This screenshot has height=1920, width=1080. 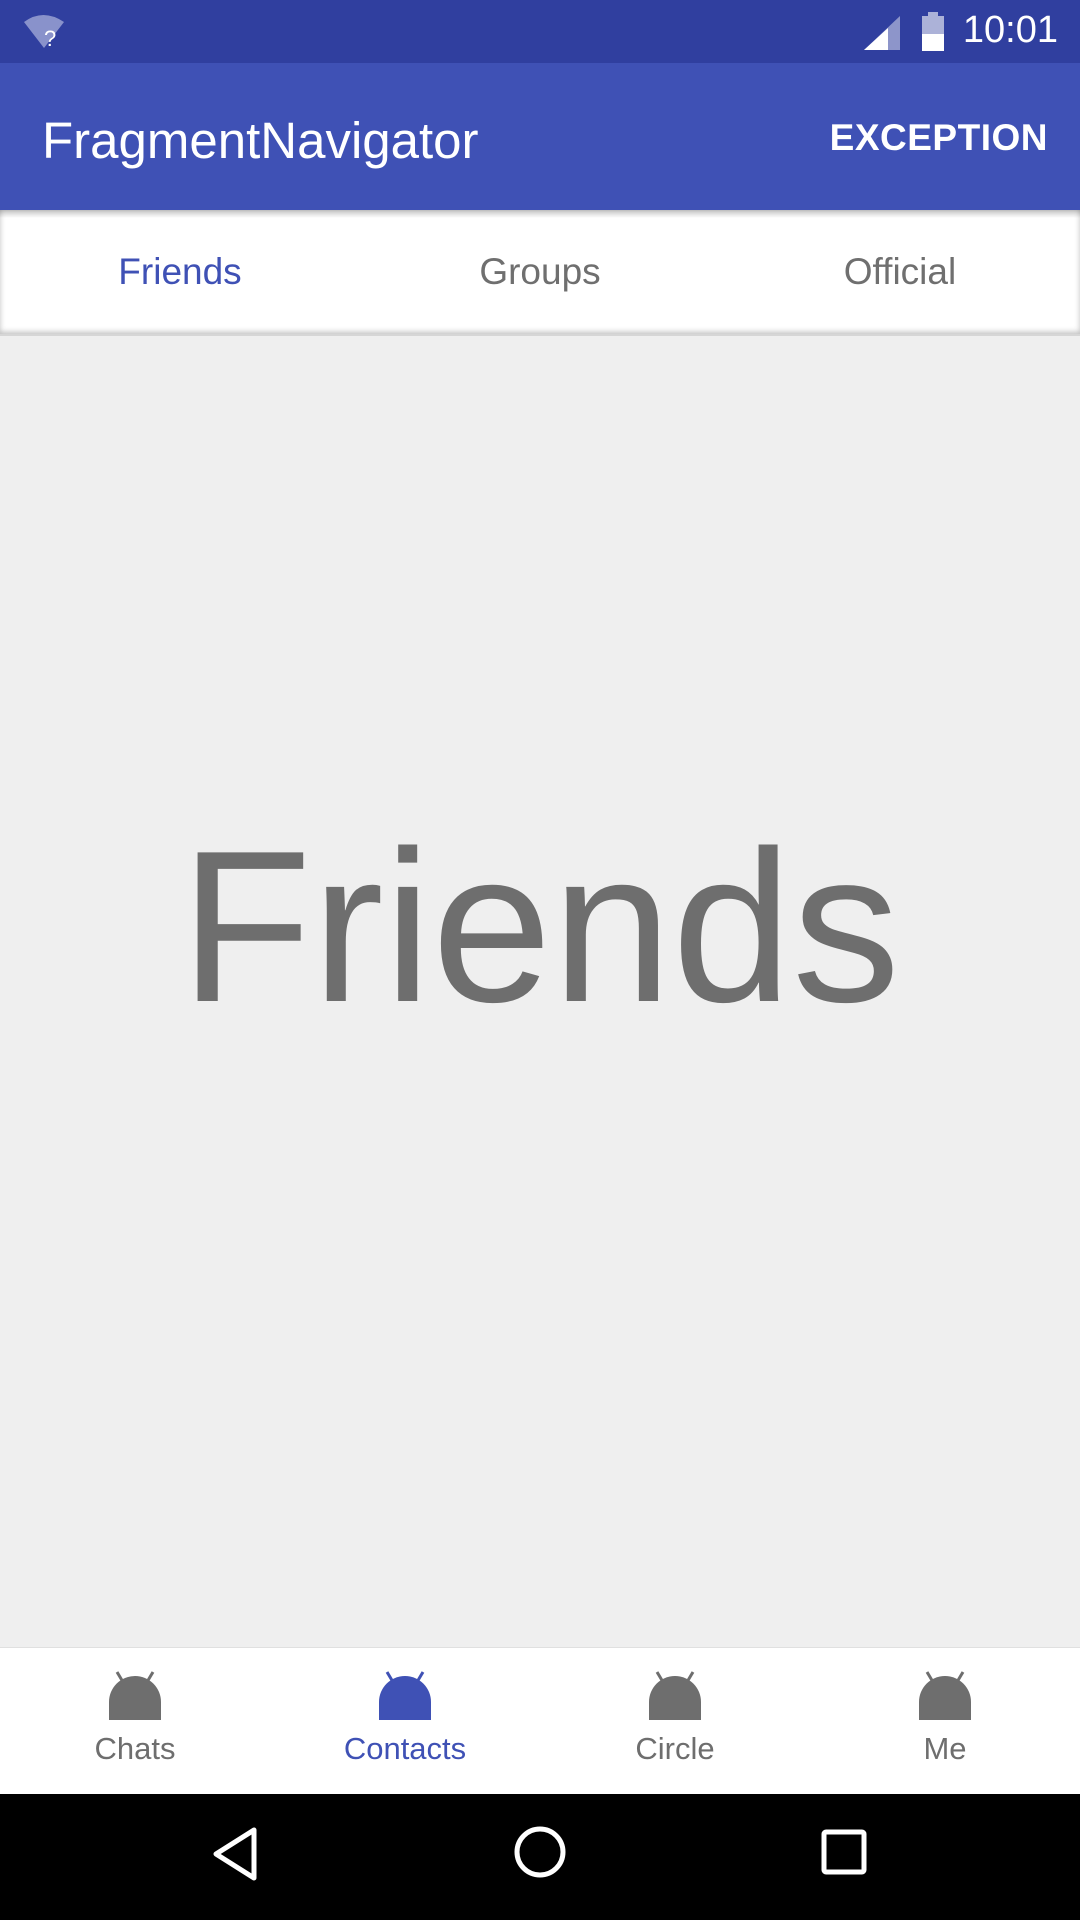 What do you see at coordinates (135, 1748) in the screenshot?
I see `nav-label: Chats` at bounding box center [135, 1748].